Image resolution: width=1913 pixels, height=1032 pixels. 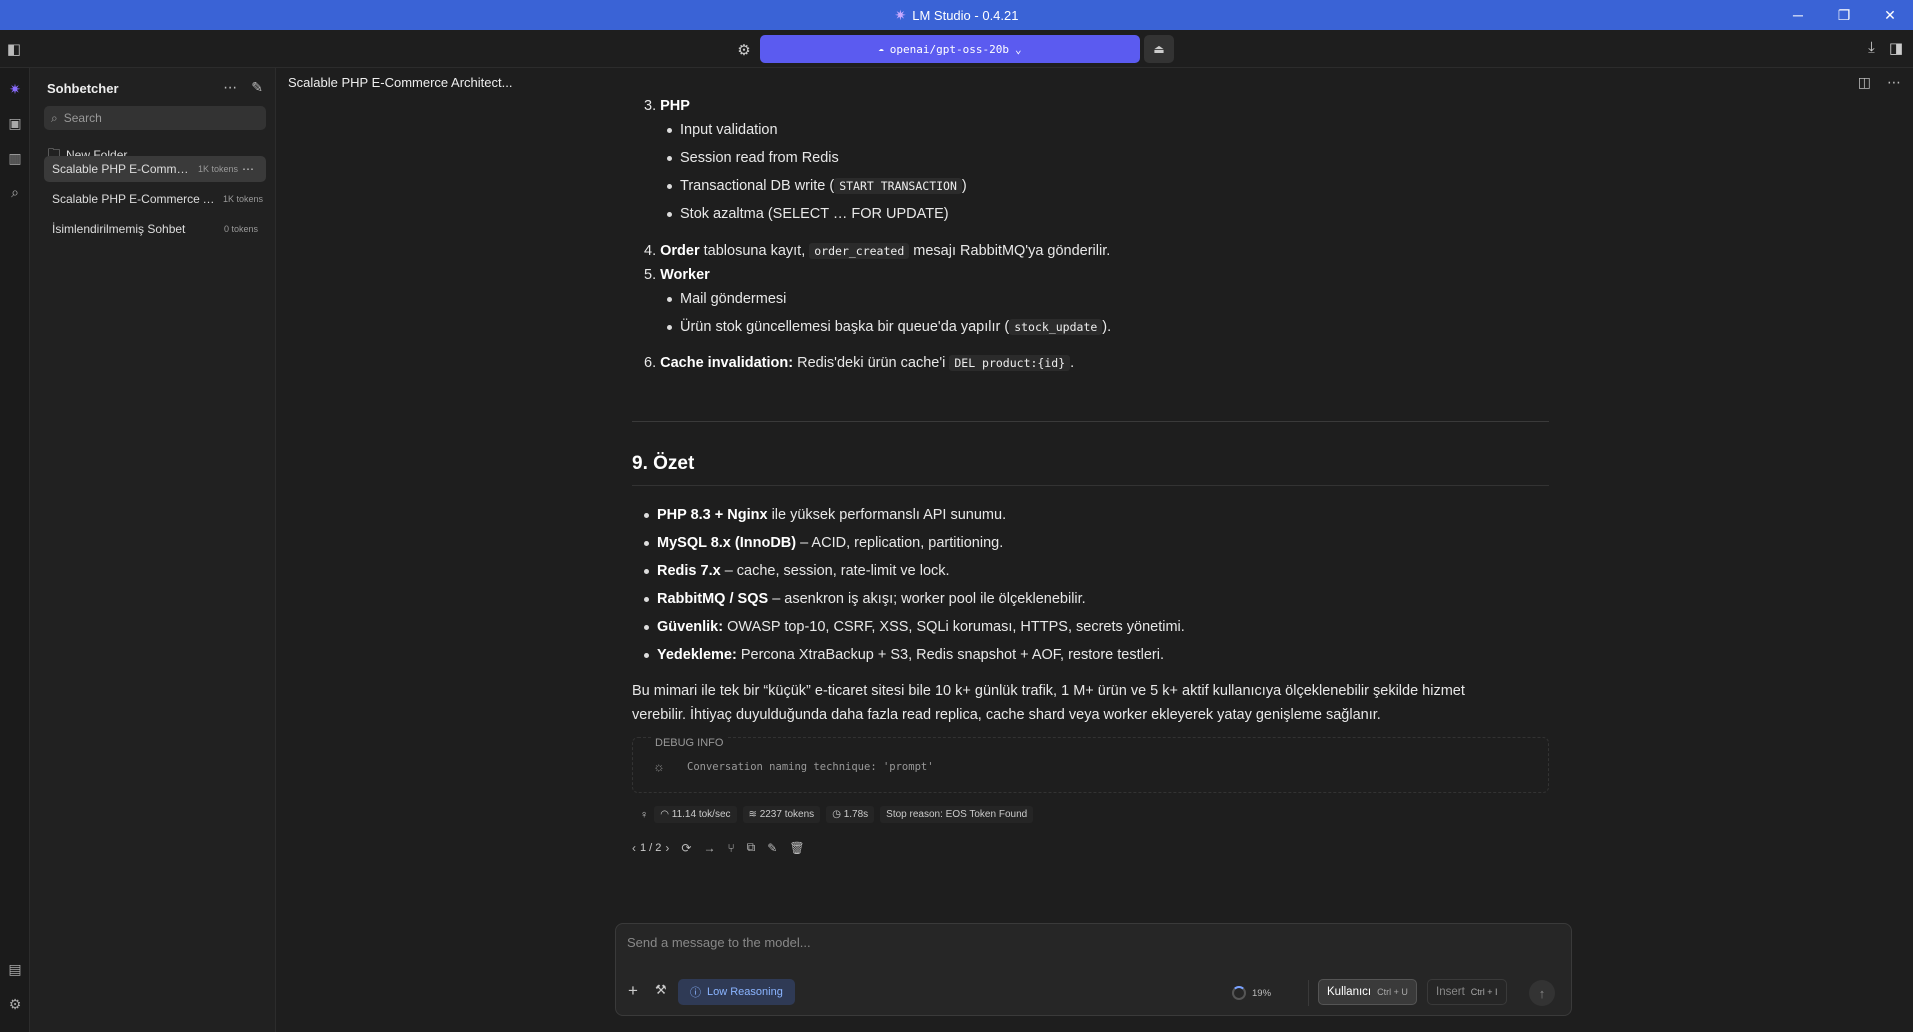 What do you see at coordinates (1798, 15) in the screenshot?
I see `minimize-icon: ─` at bounding box center [1798, 15].